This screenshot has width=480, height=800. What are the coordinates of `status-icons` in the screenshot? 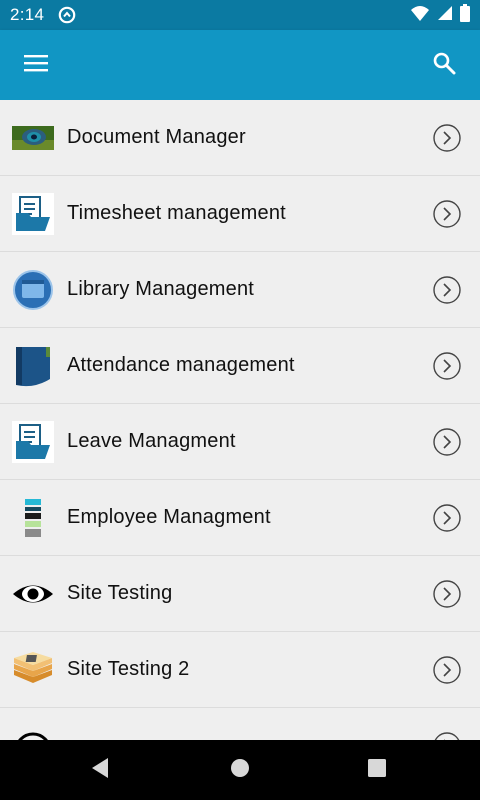 It's located at (440, 15).